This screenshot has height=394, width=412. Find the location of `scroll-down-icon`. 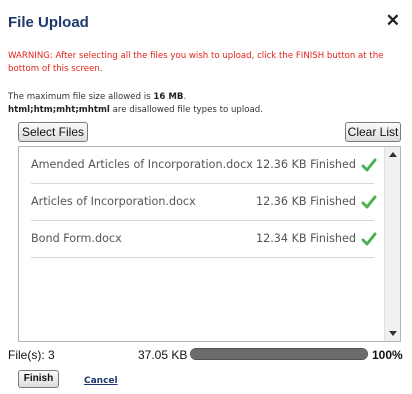

scroll-down-icon is located at coordinates (393, 333).